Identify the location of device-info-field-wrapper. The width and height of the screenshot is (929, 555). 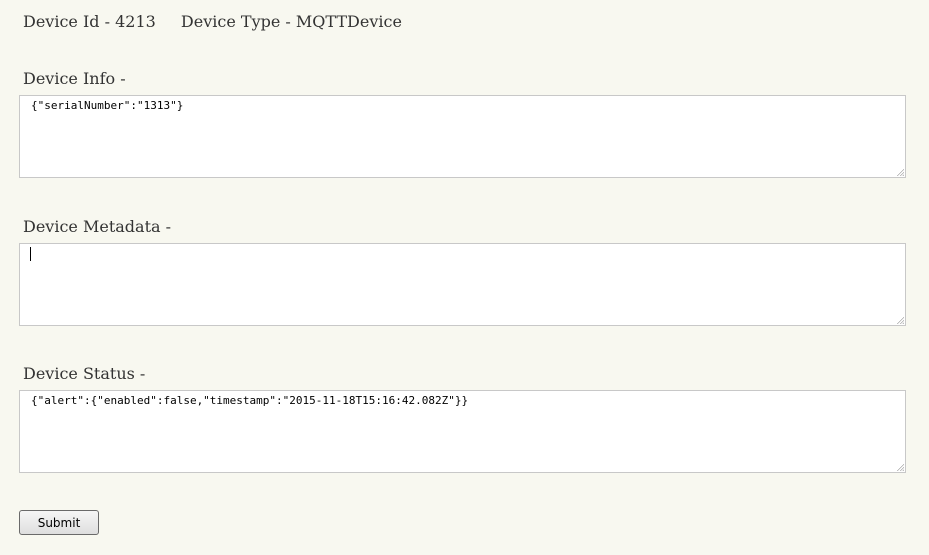
(462, 136).